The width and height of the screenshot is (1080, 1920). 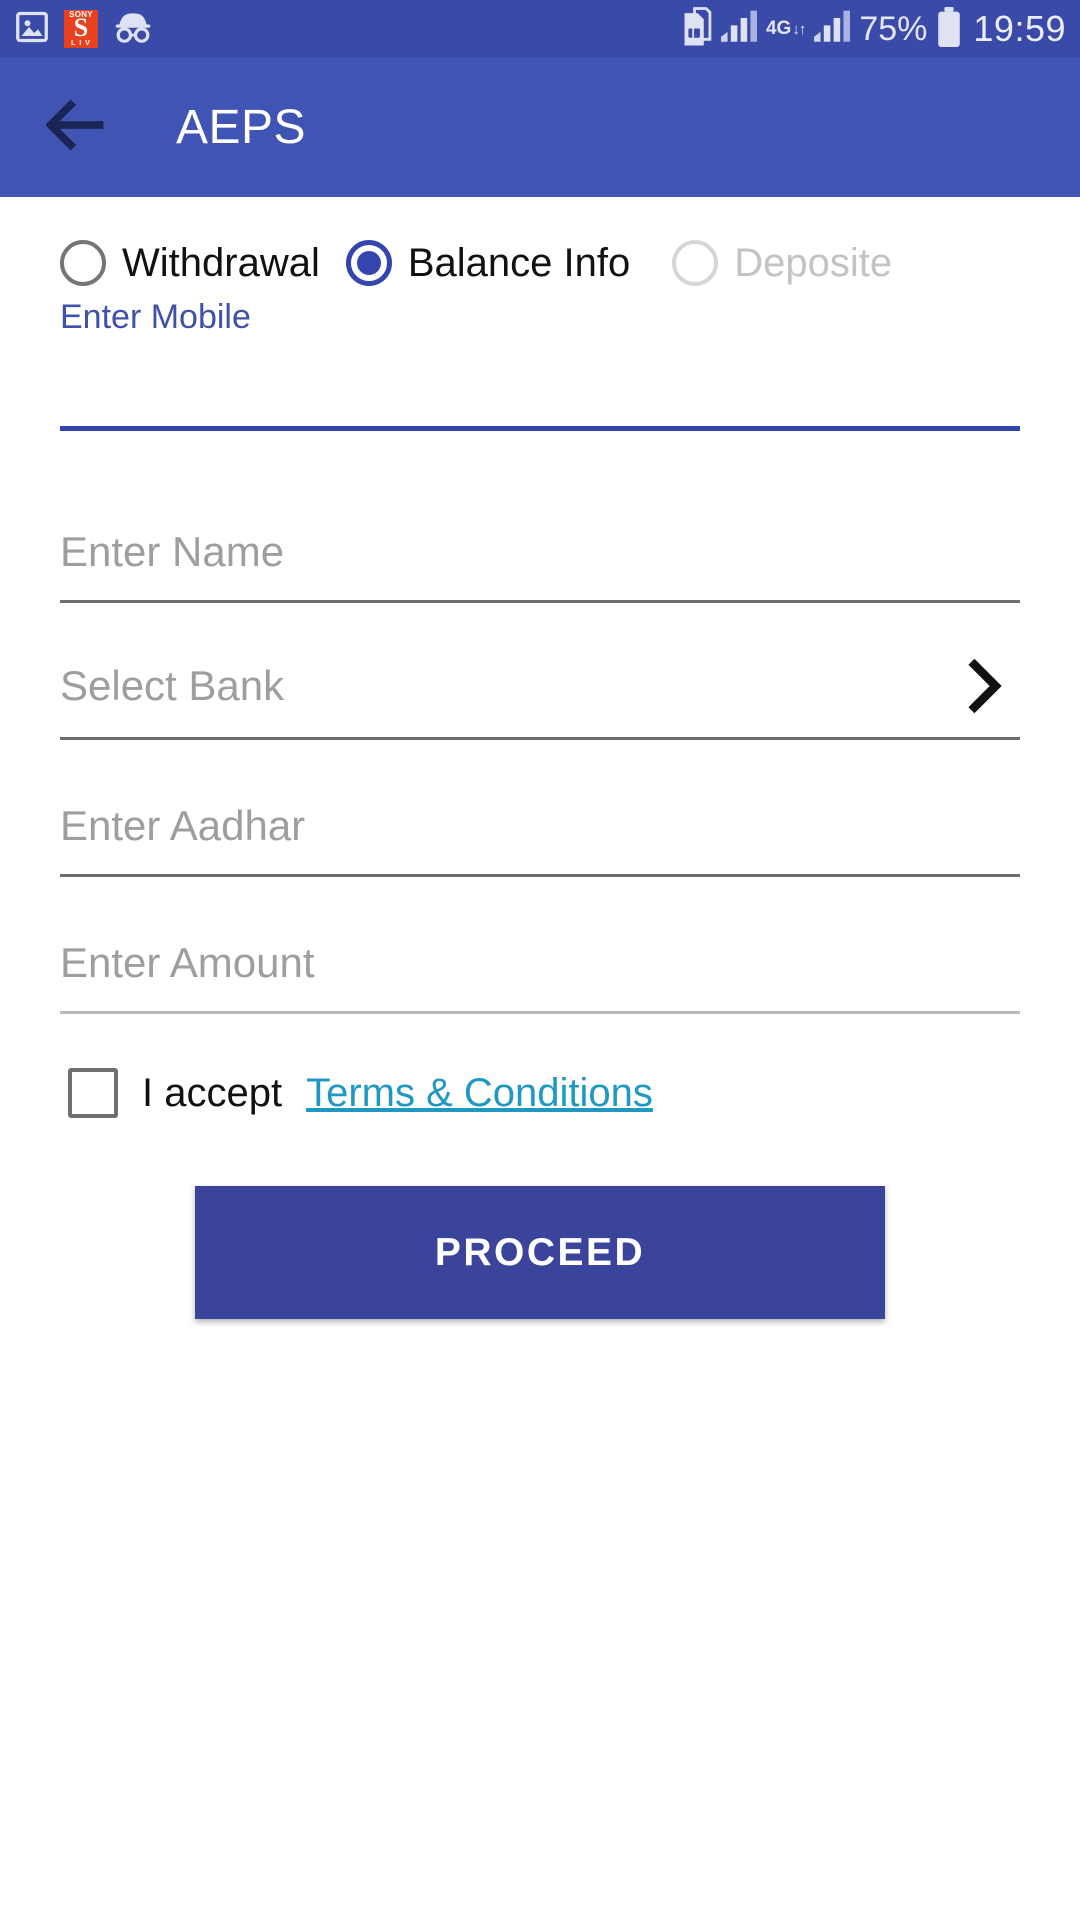 What do you see at coordinates (832, 29) in the screenshot?
I see `signal-bars-icon-sim2` at bounding box center [832, 29].